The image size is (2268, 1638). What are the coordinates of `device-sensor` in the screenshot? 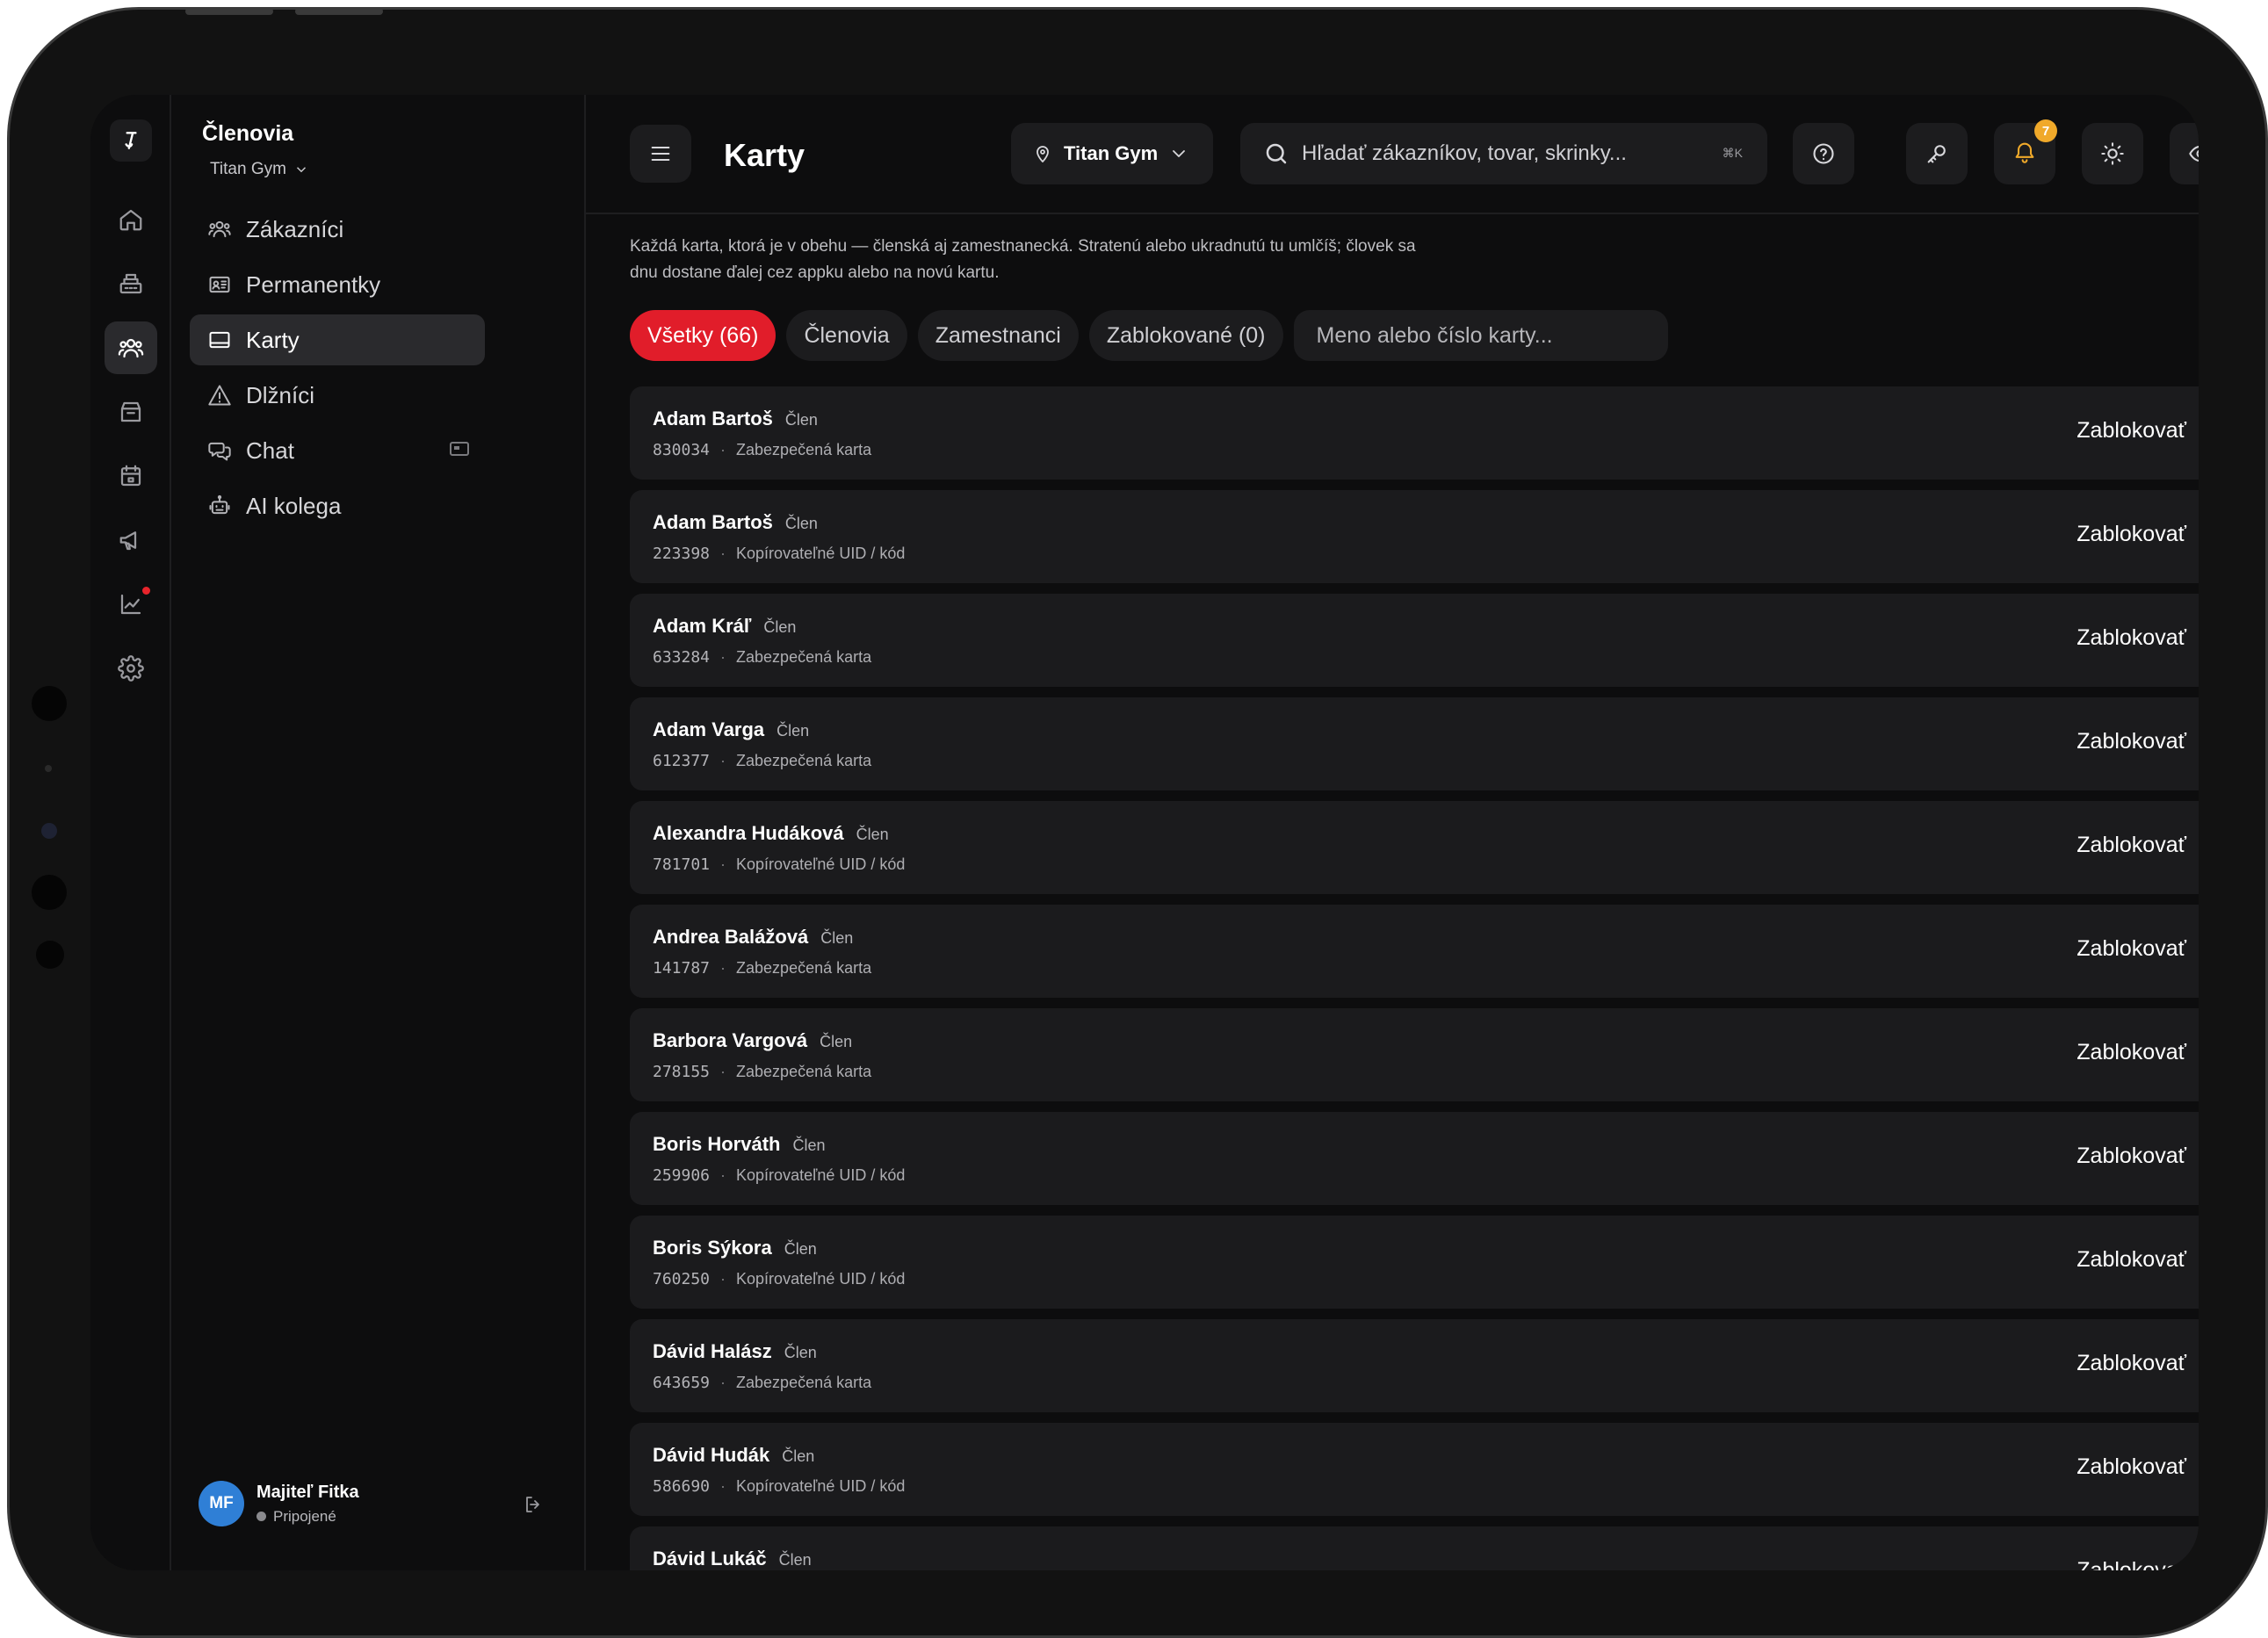 It's located at (50, 892).